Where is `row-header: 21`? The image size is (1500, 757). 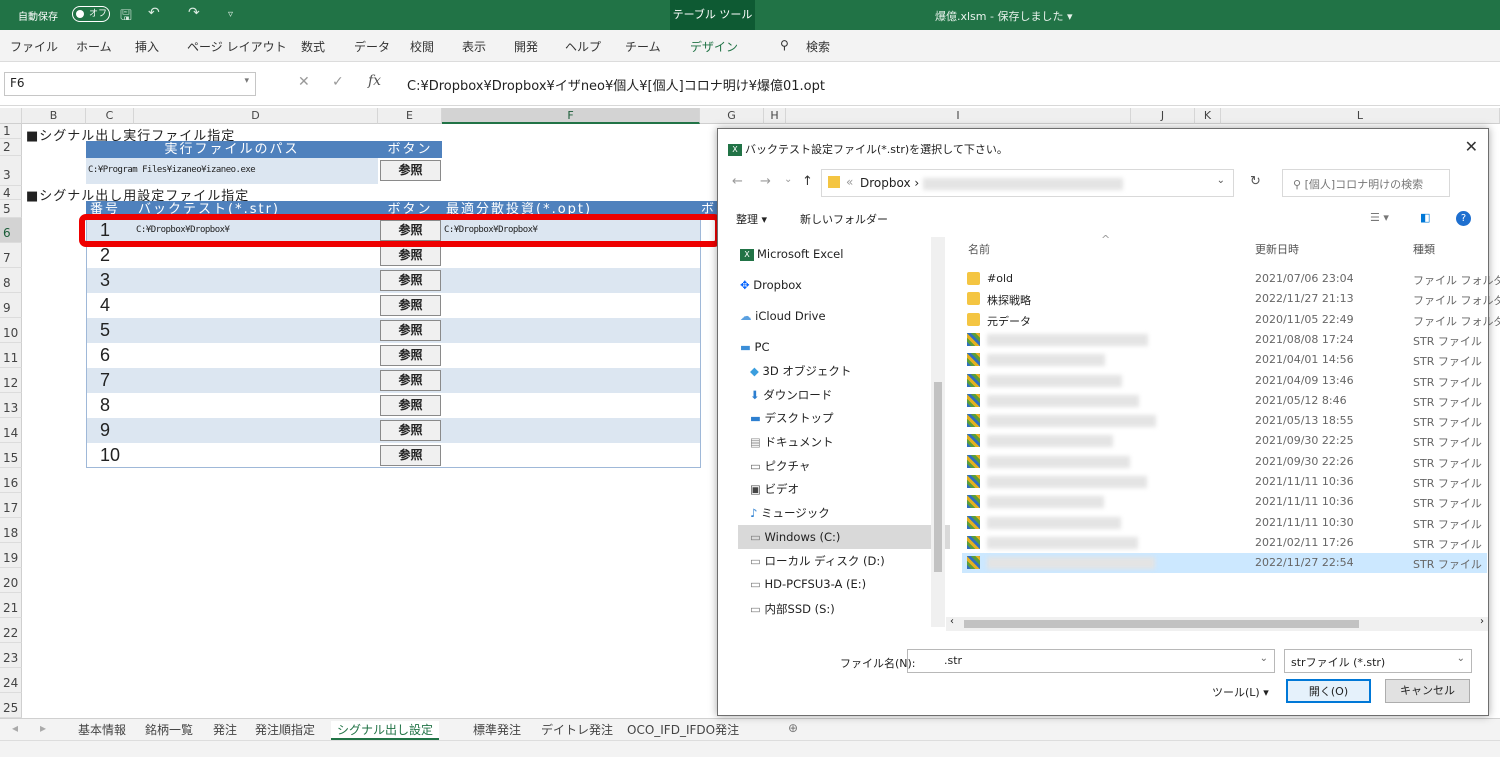 row-header: 21 is located at coordinates (11, 605).